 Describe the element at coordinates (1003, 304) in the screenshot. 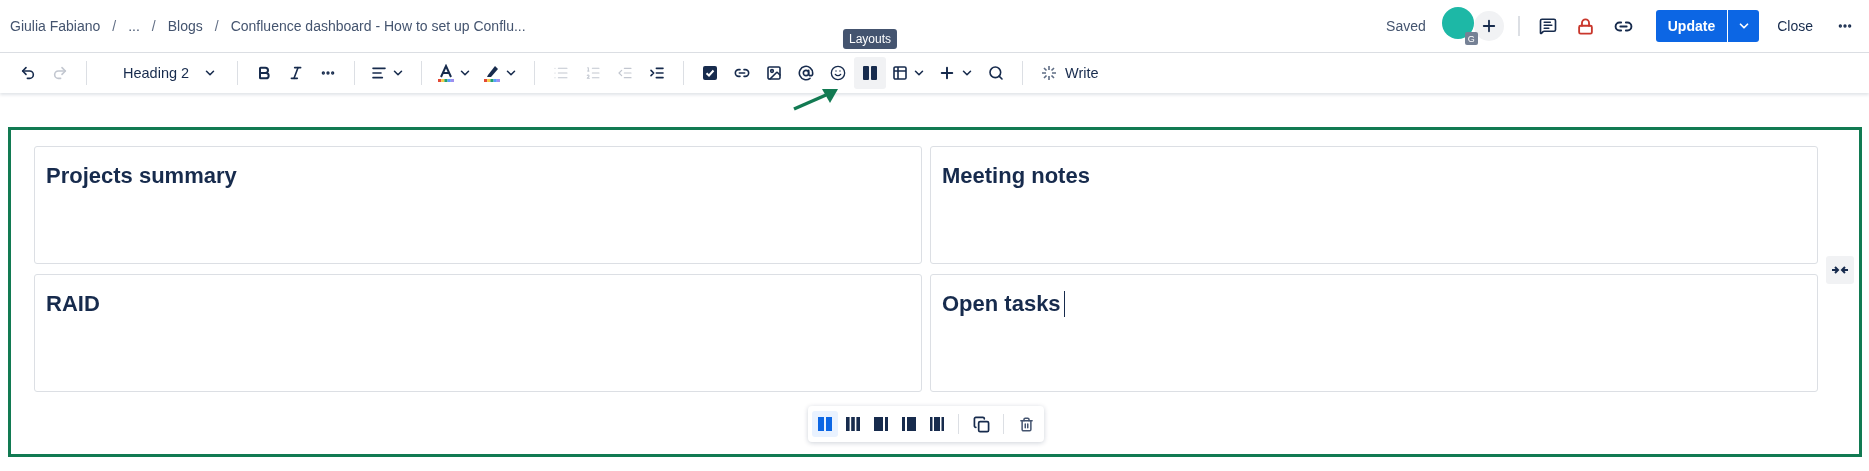

I see `column-heading: Open tasks` at that location.